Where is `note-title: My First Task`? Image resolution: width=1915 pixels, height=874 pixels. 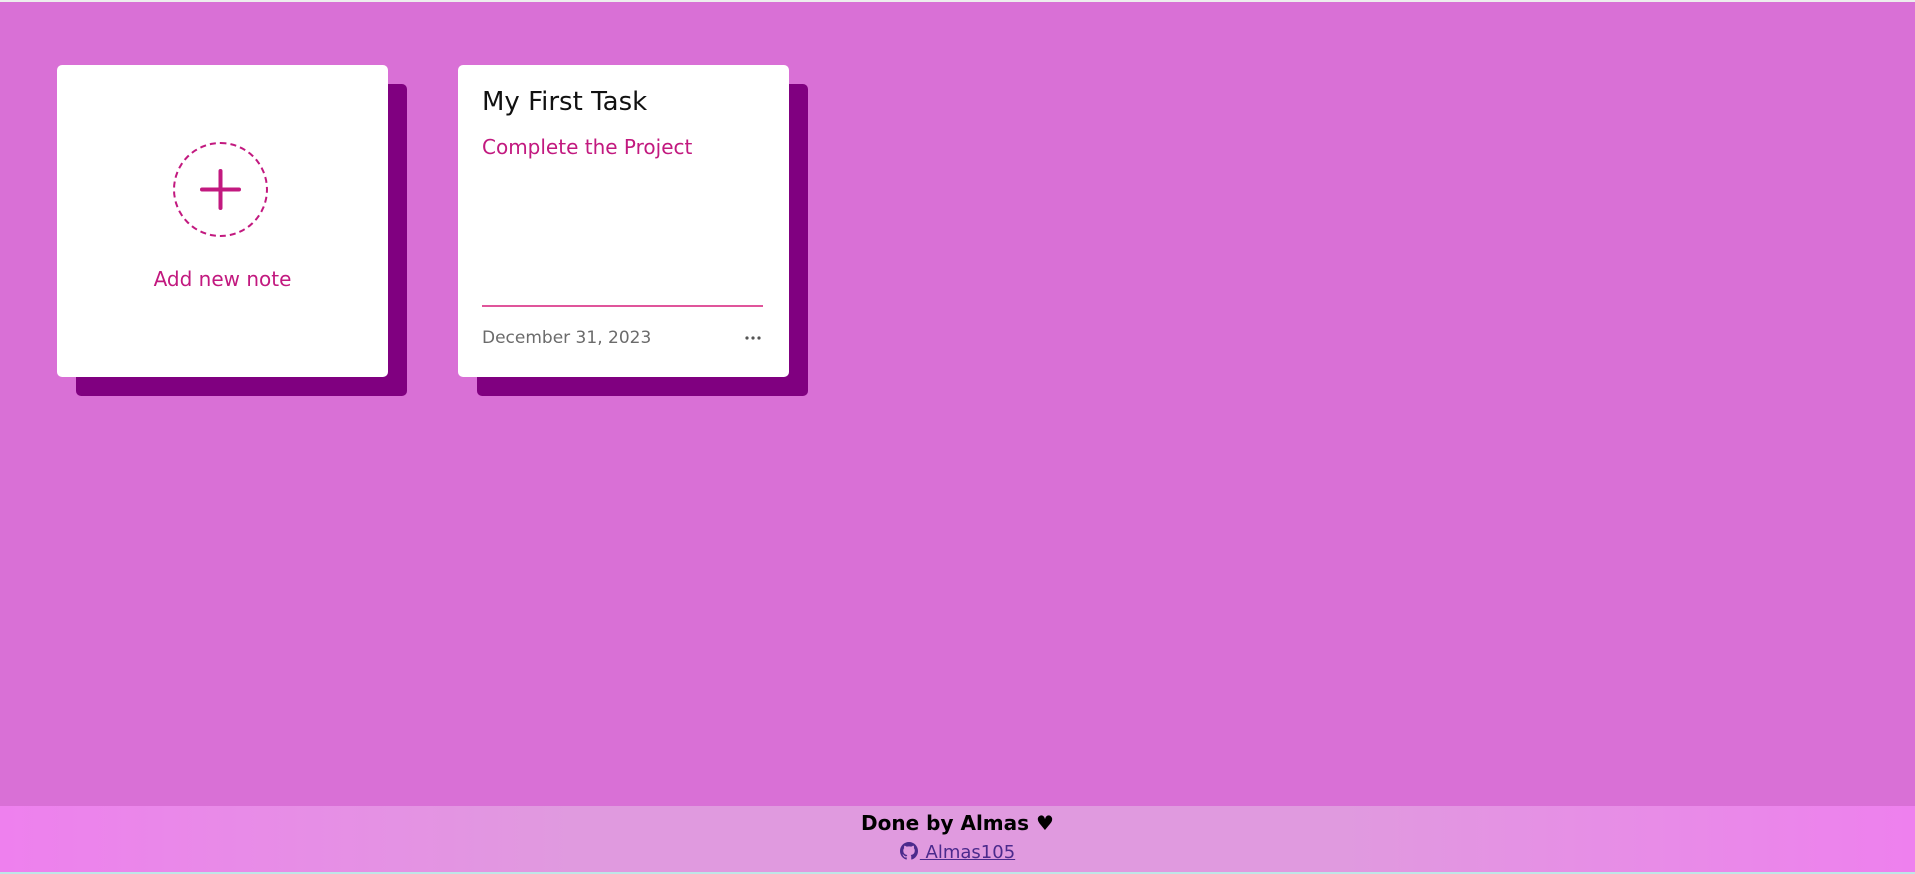
note-title: My First Task is located at coordinates (565, 102).